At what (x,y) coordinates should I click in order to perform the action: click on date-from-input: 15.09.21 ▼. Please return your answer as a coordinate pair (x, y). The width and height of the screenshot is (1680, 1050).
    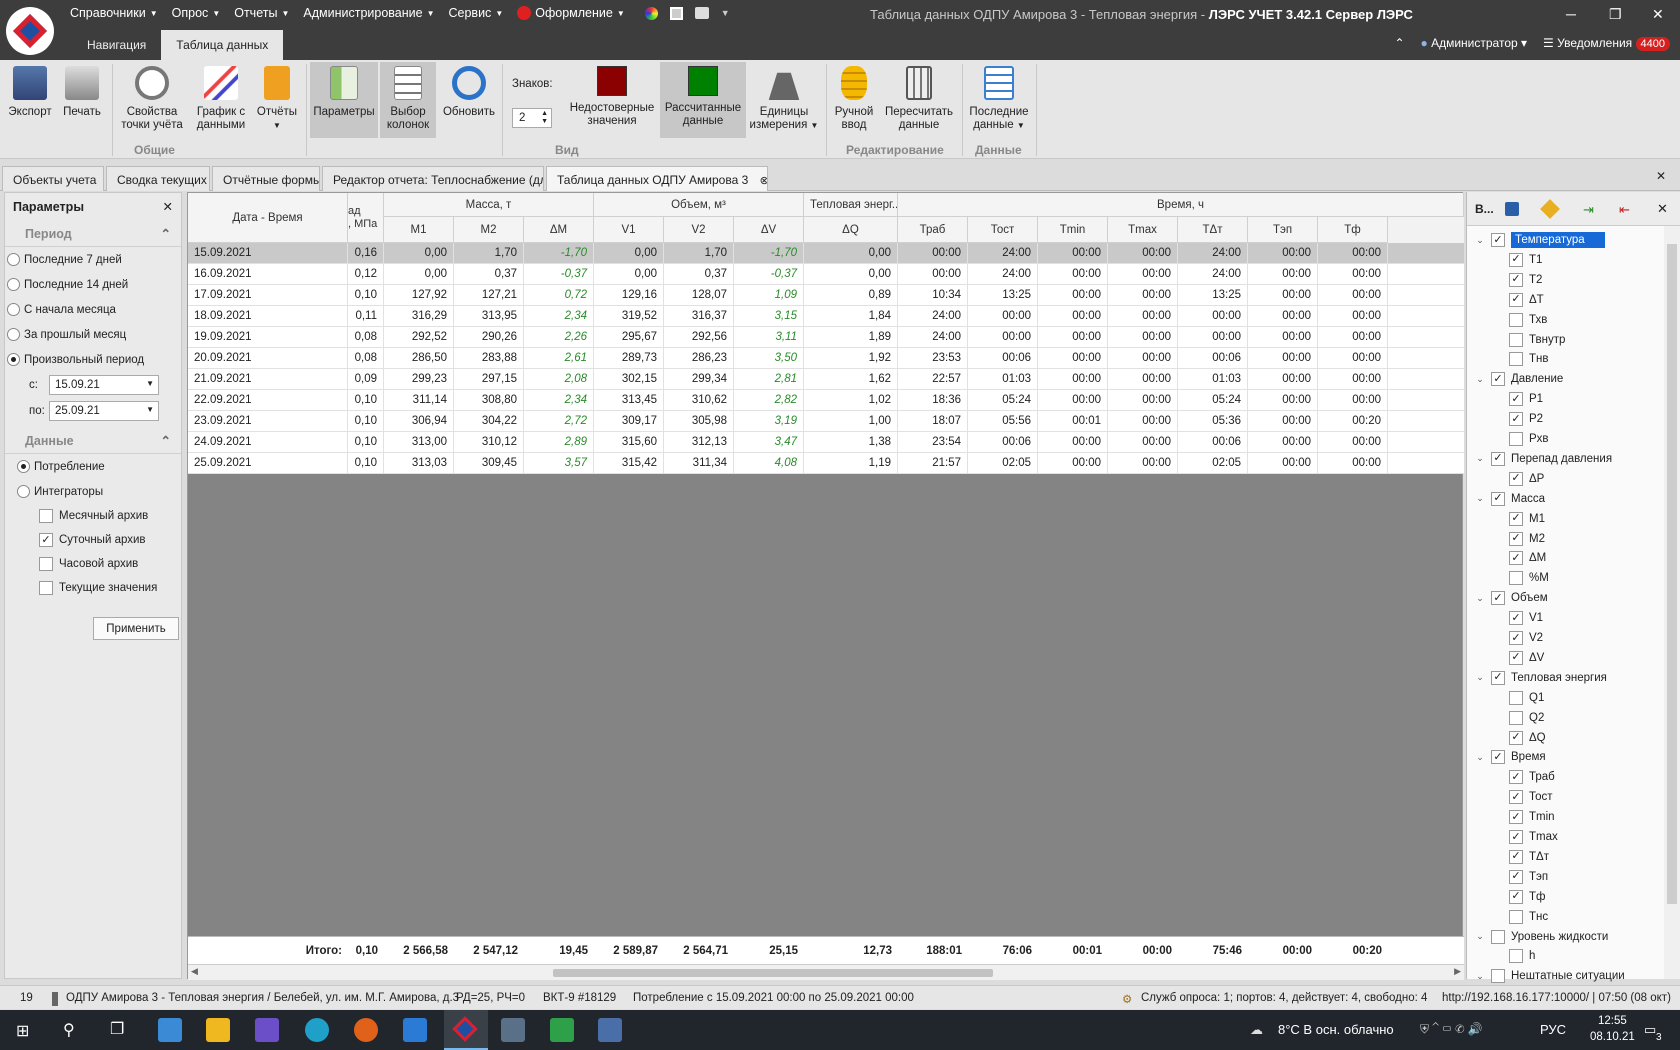
    Looking at the image, I should click on (104, 385).